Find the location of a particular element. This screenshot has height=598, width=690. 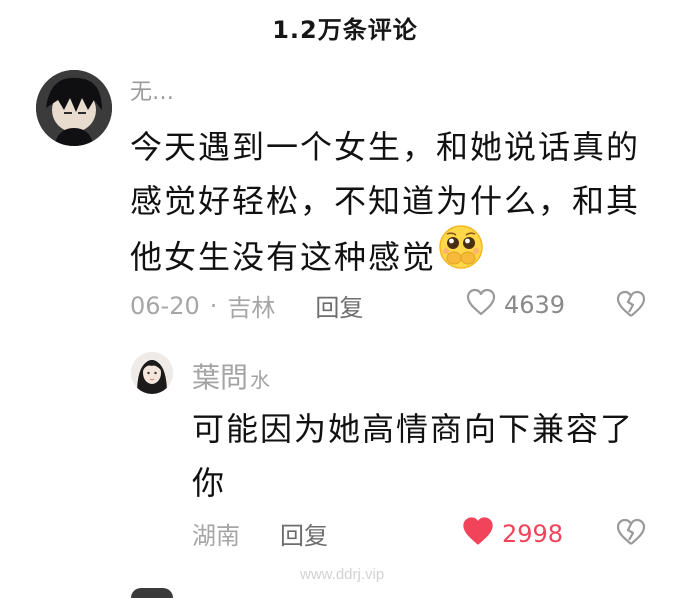

like-count: 4639 is located at coordinates (535, 305).